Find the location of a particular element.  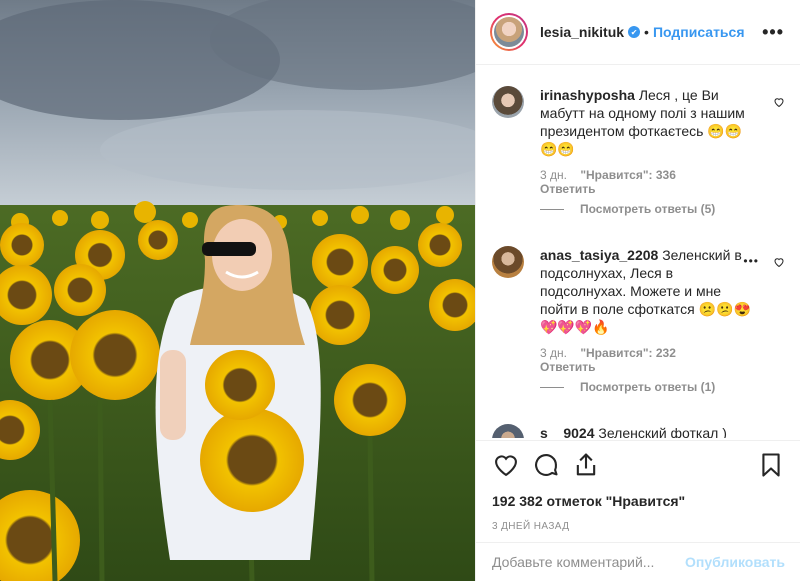

comment-username: s__9024 is located at coordinates (567, 431).